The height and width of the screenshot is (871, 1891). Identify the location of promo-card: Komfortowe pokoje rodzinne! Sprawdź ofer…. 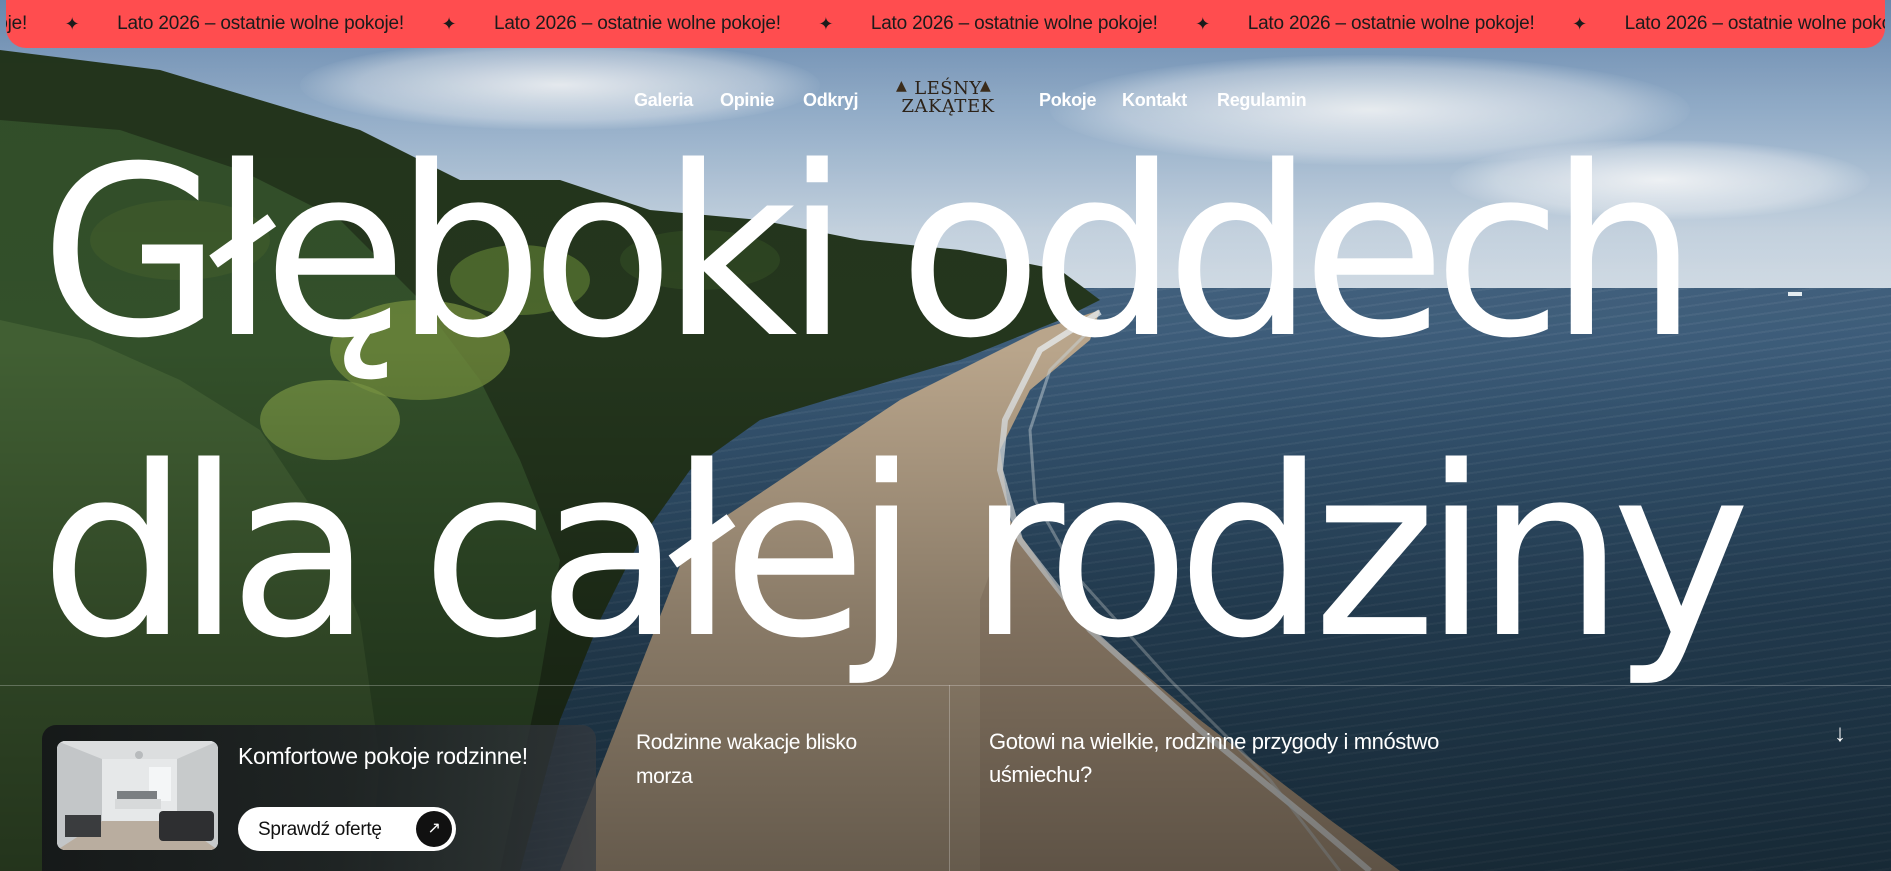
(319, 798).